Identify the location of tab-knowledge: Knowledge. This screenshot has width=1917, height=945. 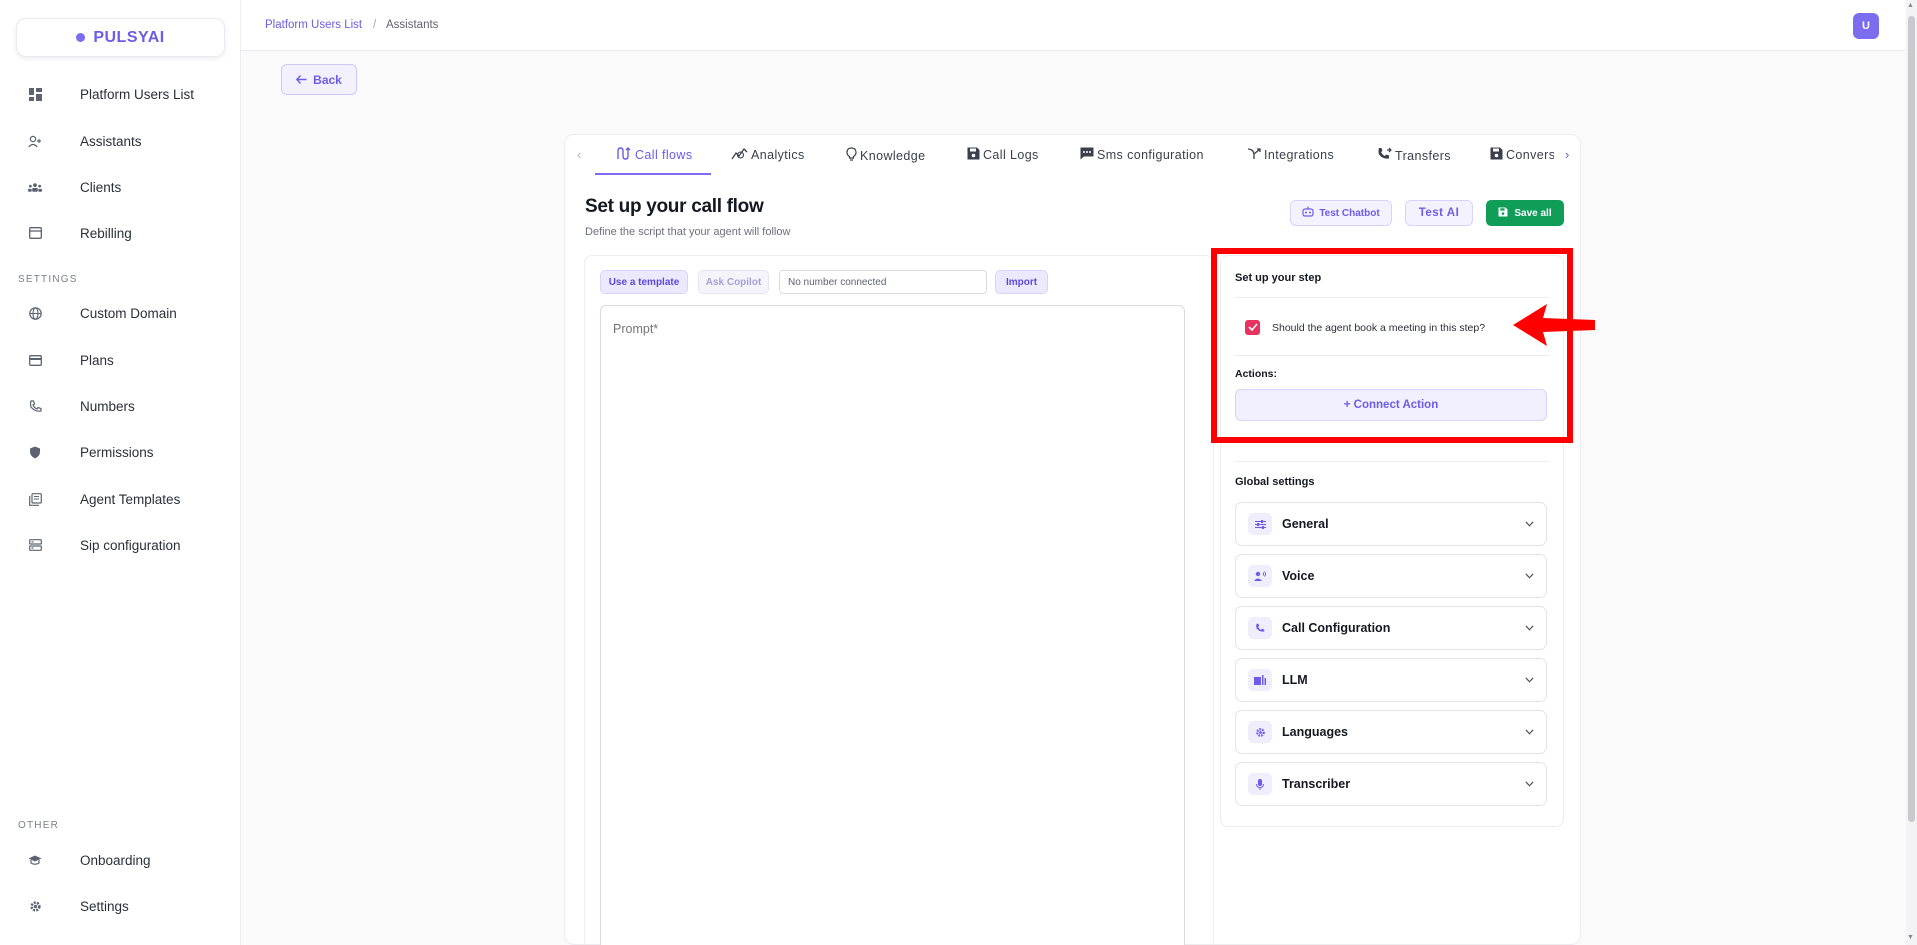
(885, 155).